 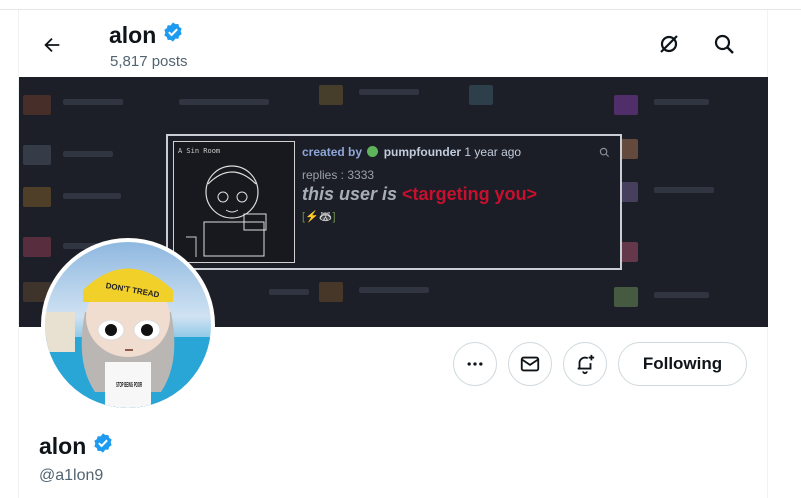 I want to click on card-search-icon, so click(x=604, y=154).